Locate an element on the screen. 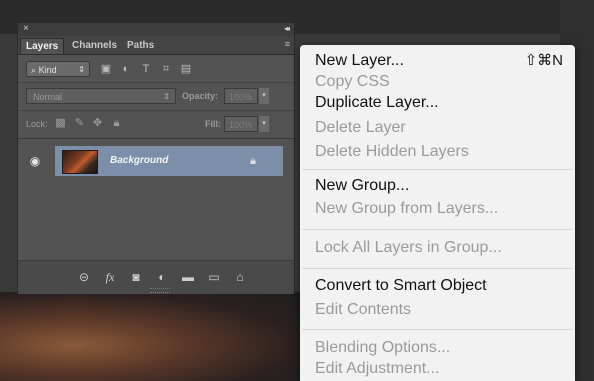 Image resolution: width=594 pixels, height=381 pixels. tab-channels: Channels is located at coordinates (94, 46).